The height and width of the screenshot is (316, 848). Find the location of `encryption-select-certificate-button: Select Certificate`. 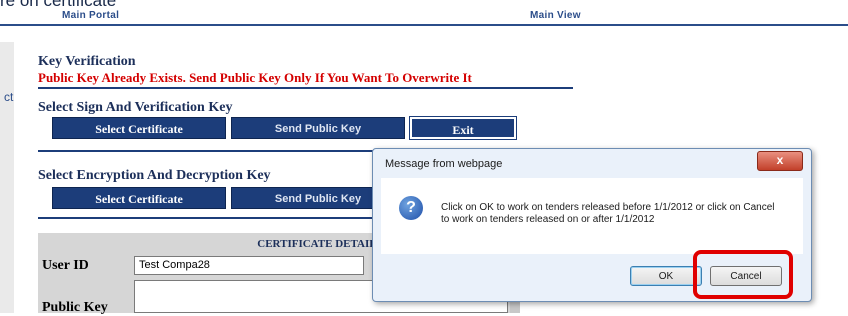

encryption-select-certificate-button: Select Certificate is located at coordinates (139, 198).